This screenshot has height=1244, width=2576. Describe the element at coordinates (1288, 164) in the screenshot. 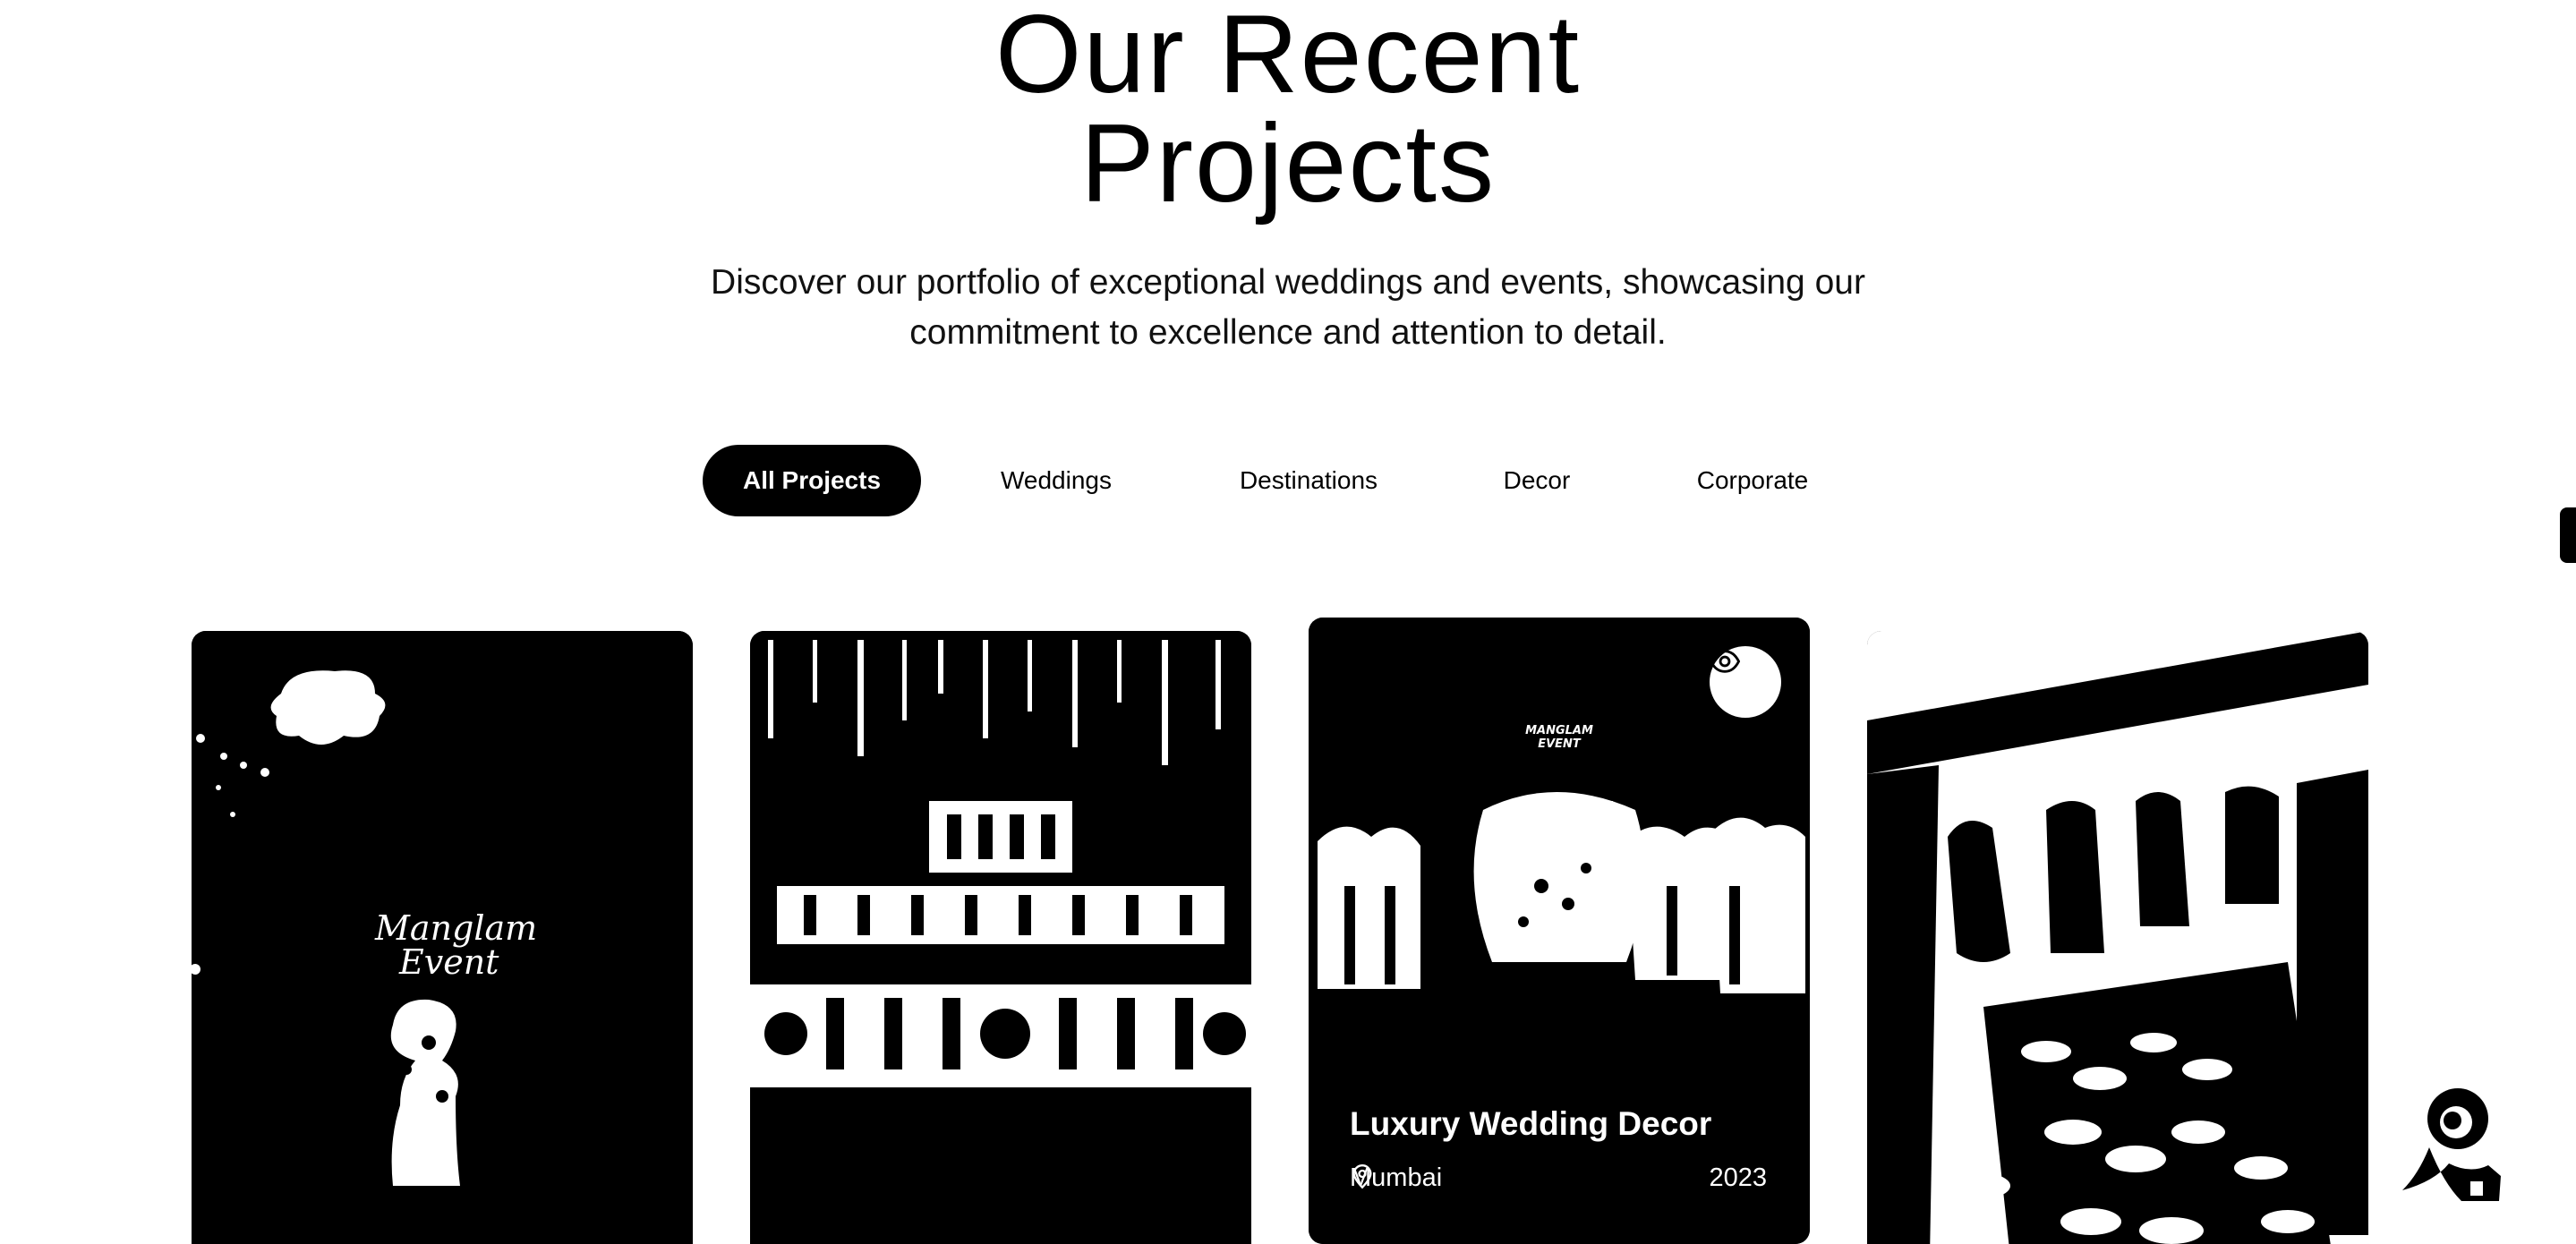

I see `section-title-line2: Projects` at that location.